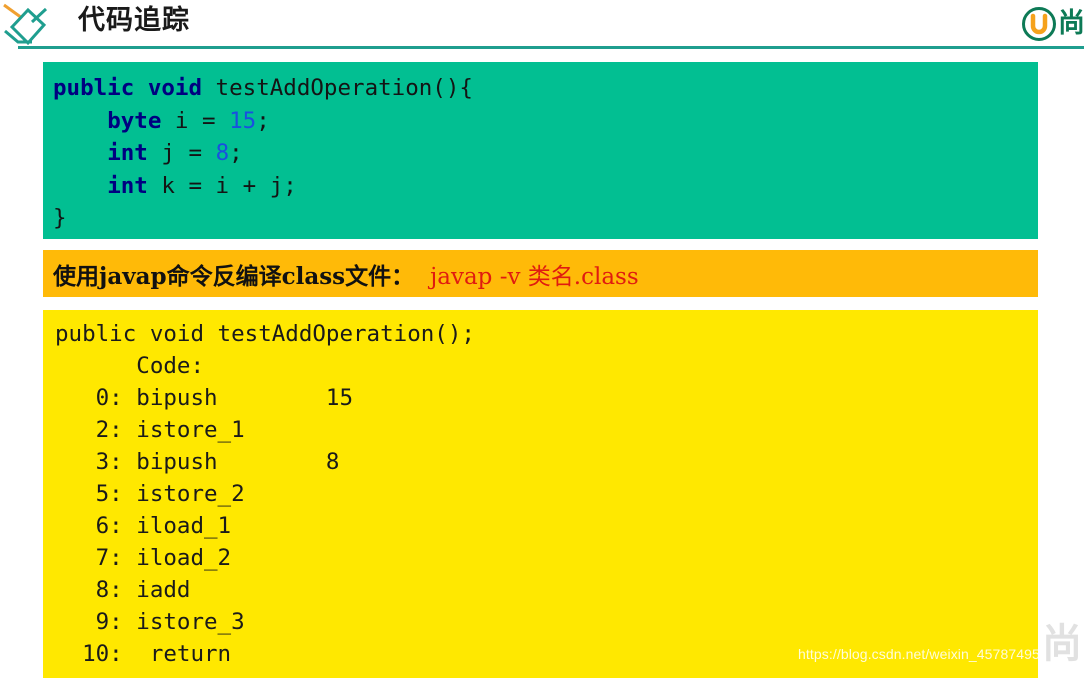  What do you see at coordinates (222, 153) in the screenshot?
I see `code-token: 8` at bounding box center [222, 153].